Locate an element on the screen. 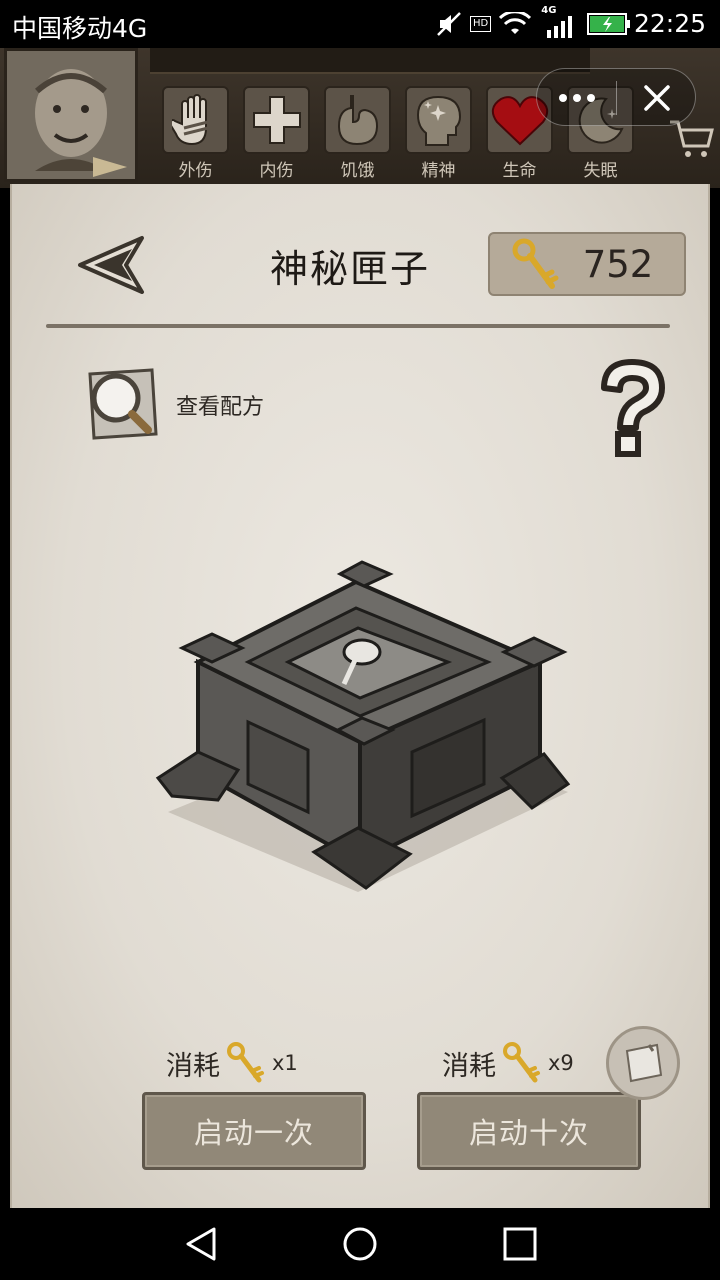 The height and width of the screenshot is (1280, 720). resource-strip is located at coordinates (370, 61).